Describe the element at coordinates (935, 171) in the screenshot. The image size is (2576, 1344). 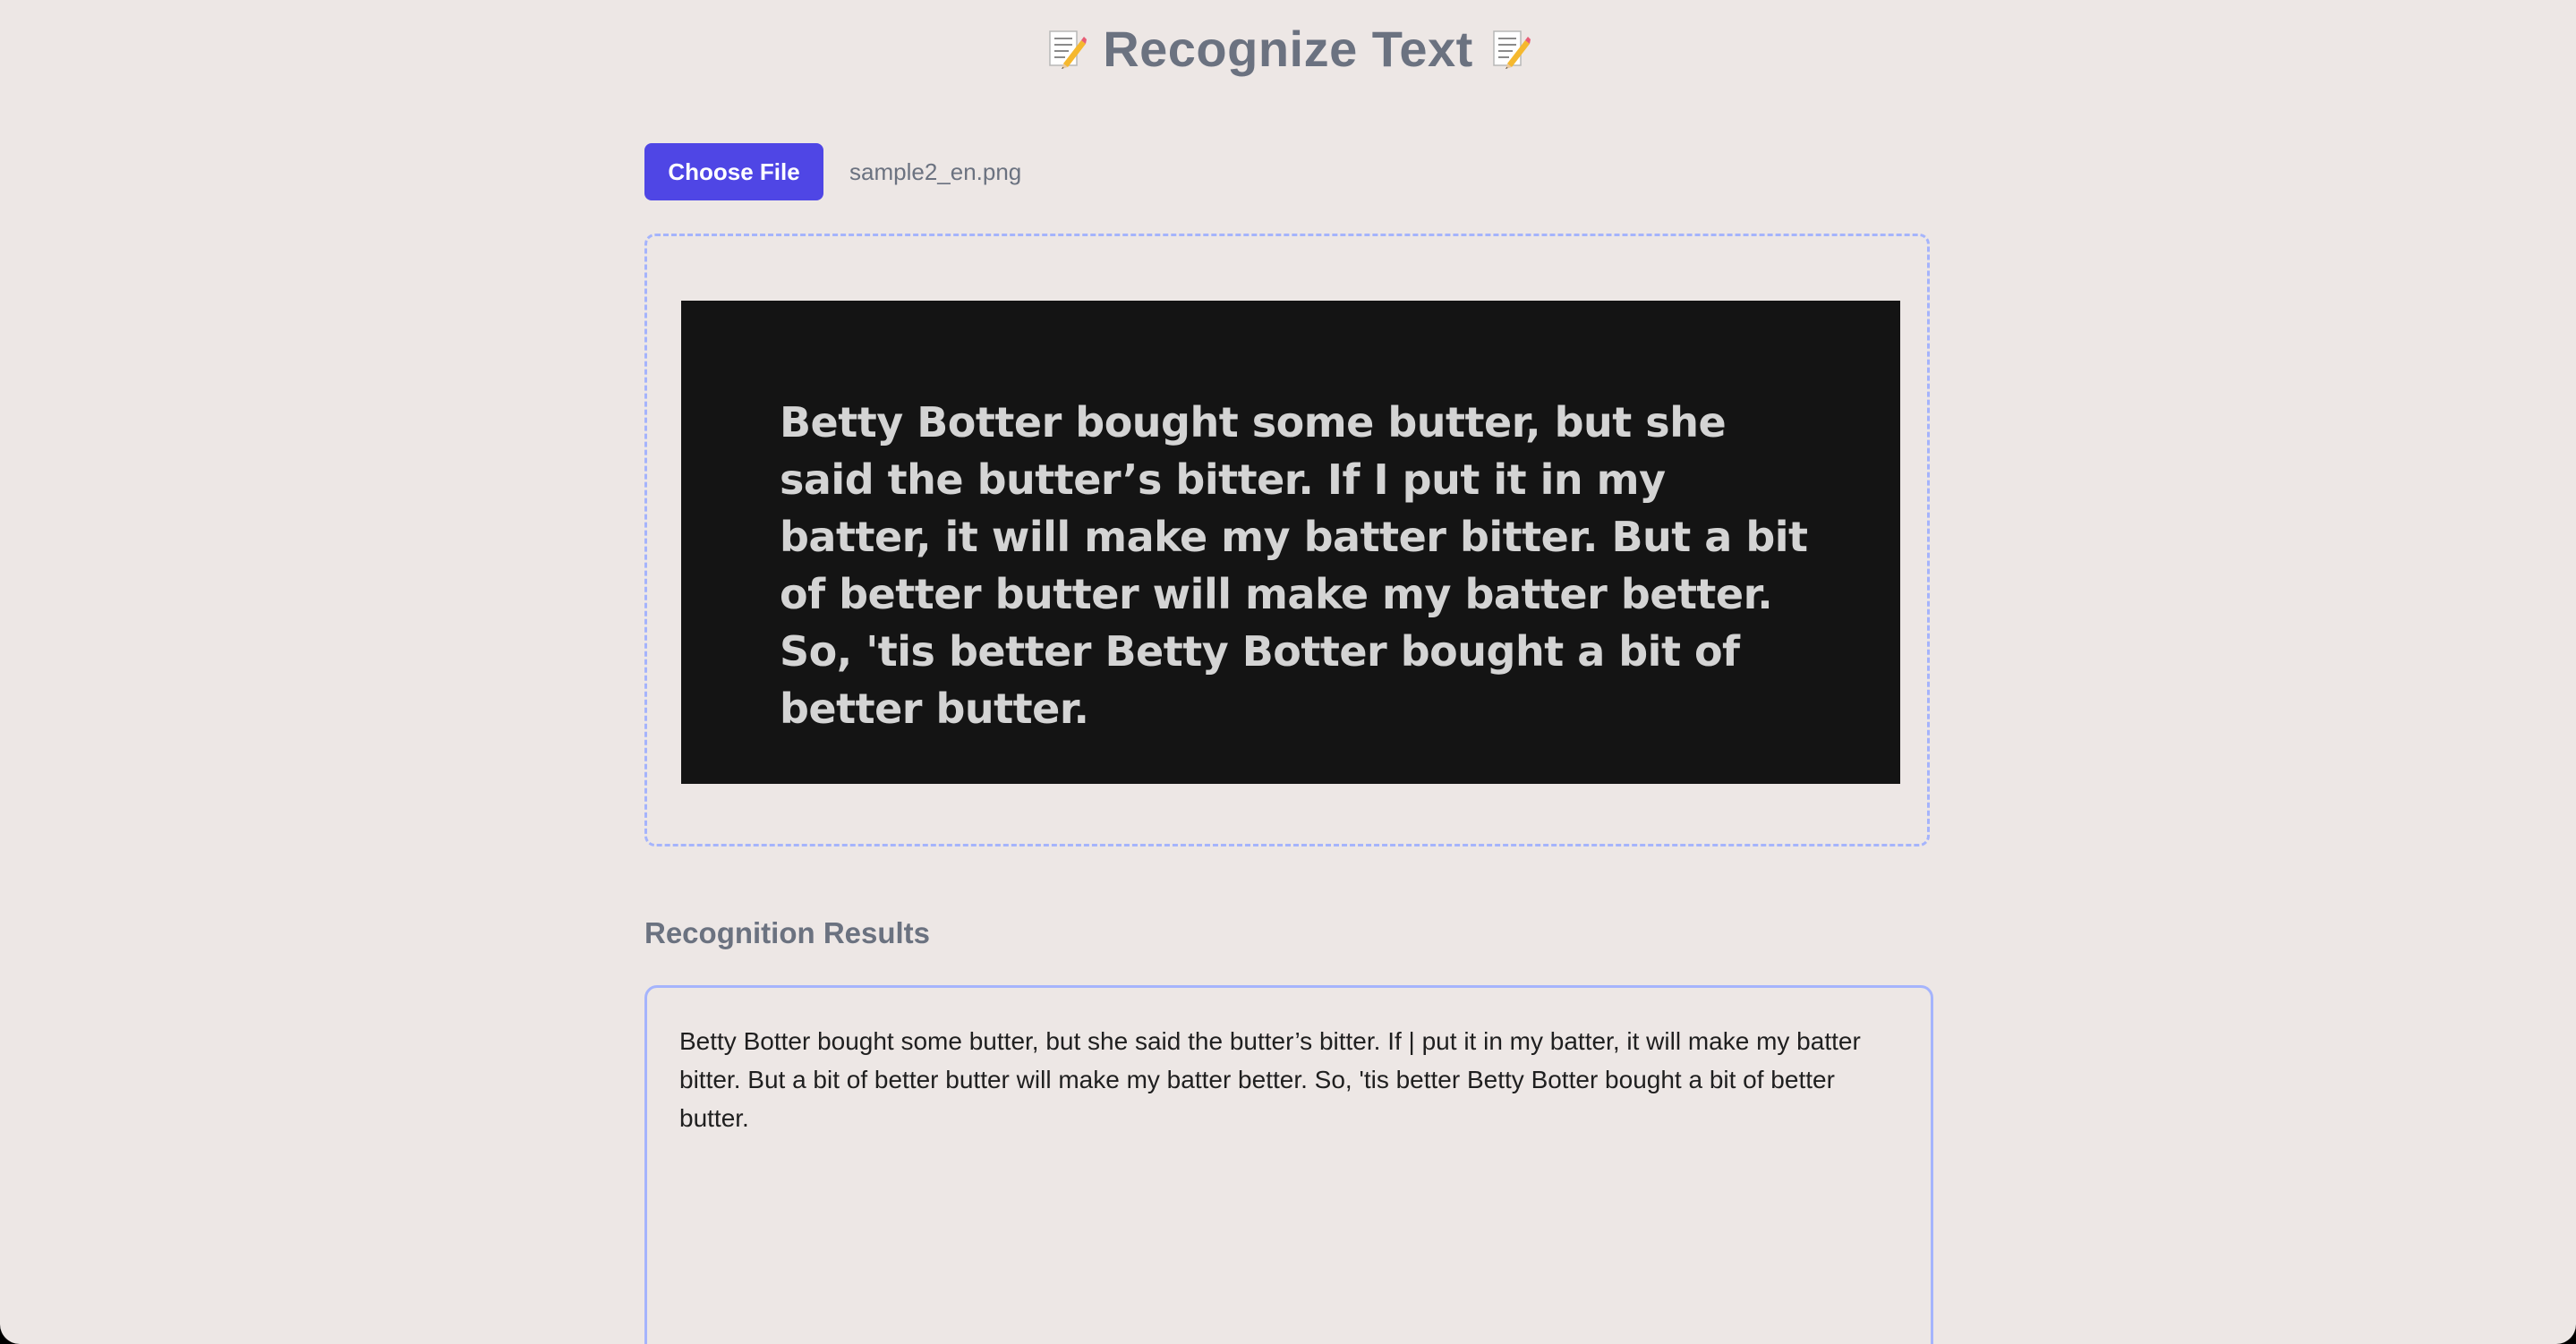
I see `selected-file-name: sample2_en.png` at that location.